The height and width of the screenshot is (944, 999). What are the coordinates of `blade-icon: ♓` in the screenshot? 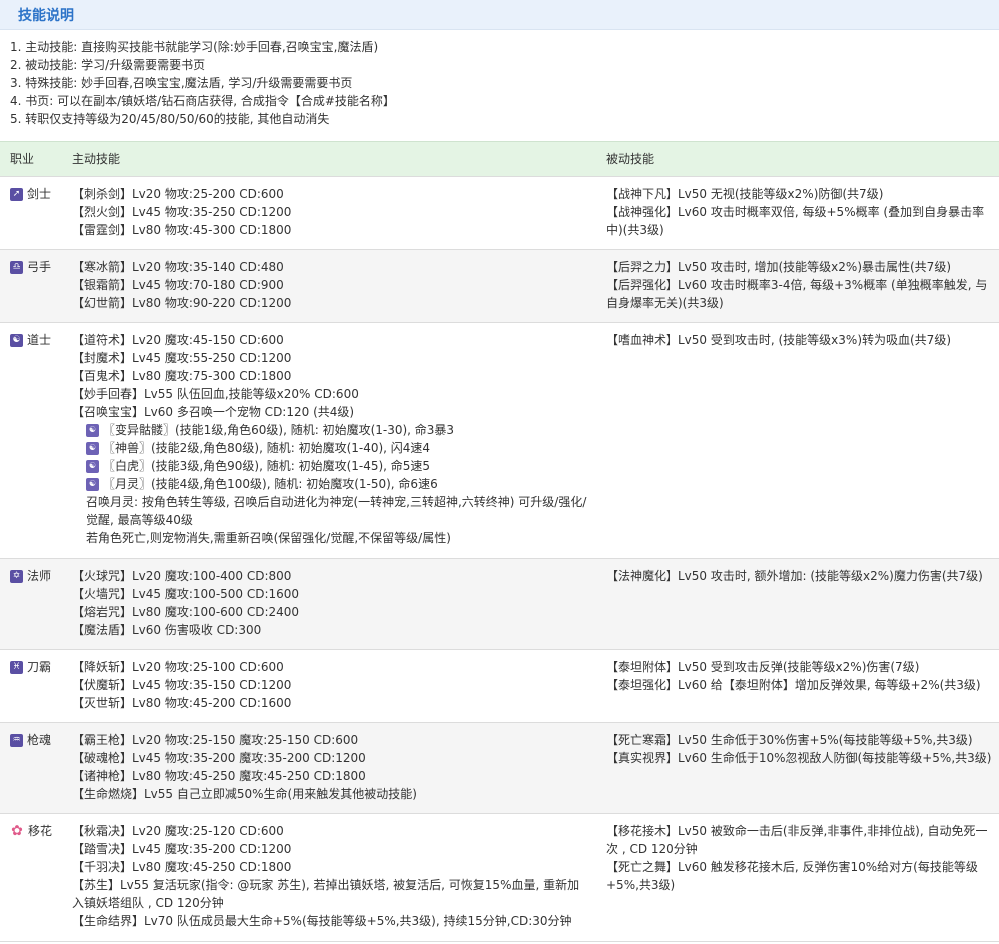 It's located at (16, 667).